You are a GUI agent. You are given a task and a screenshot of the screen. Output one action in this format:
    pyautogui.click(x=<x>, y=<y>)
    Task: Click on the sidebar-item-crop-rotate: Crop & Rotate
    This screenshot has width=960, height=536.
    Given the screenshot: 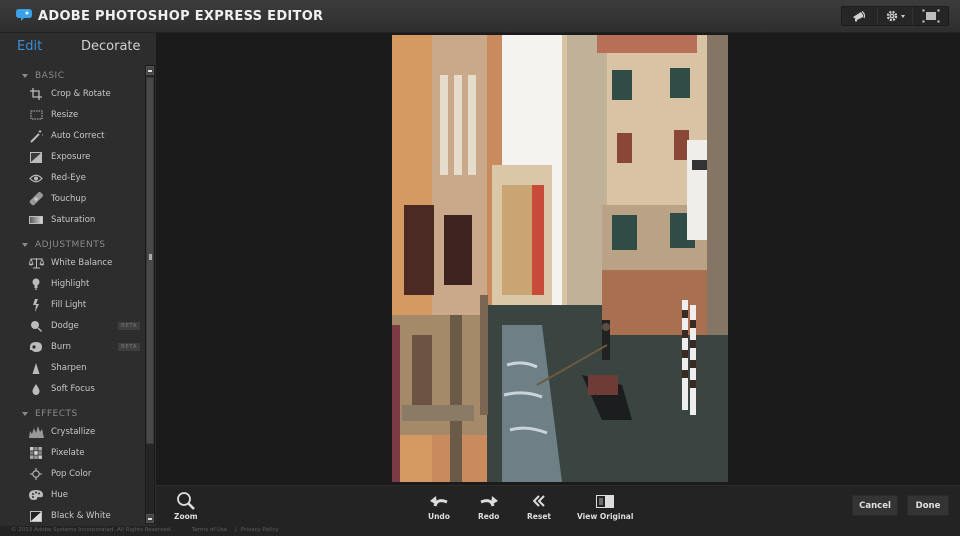 What is the action you would take?
    pyautogui.click(x=84, y=94)
    